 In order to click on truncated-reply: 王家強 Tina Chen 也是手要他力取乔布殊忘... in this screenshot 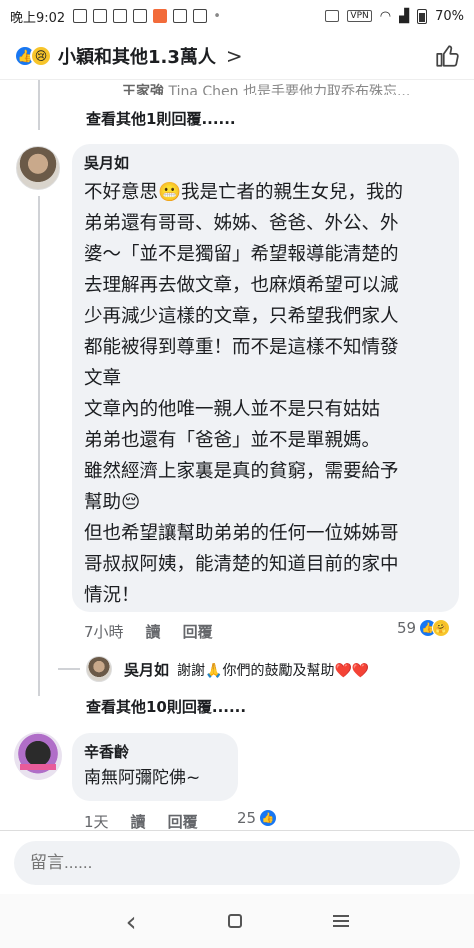, I will do `click(271, 88)`.